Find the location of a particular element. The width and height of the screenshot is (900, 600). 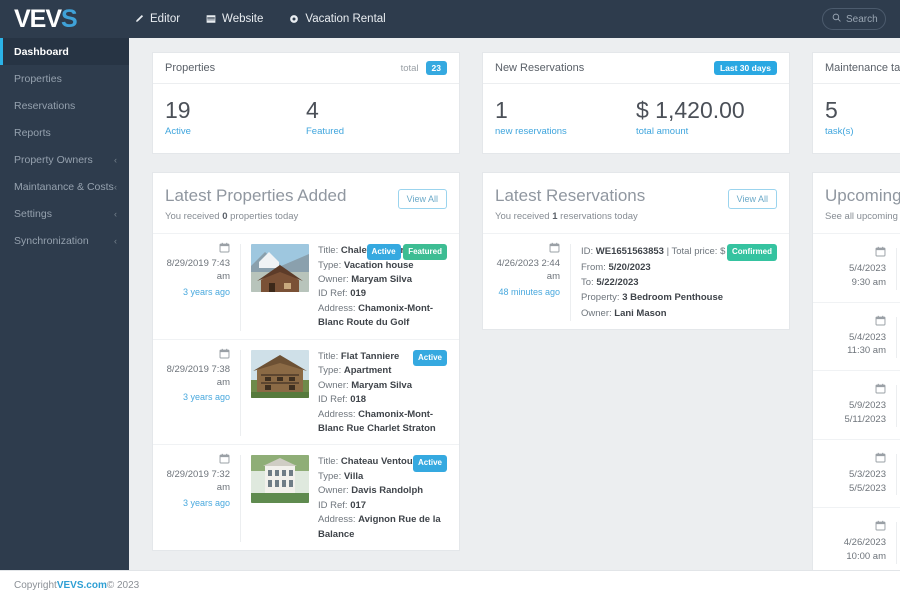

task-date-line2: 11:30 am is located at coordinates (866, 351).